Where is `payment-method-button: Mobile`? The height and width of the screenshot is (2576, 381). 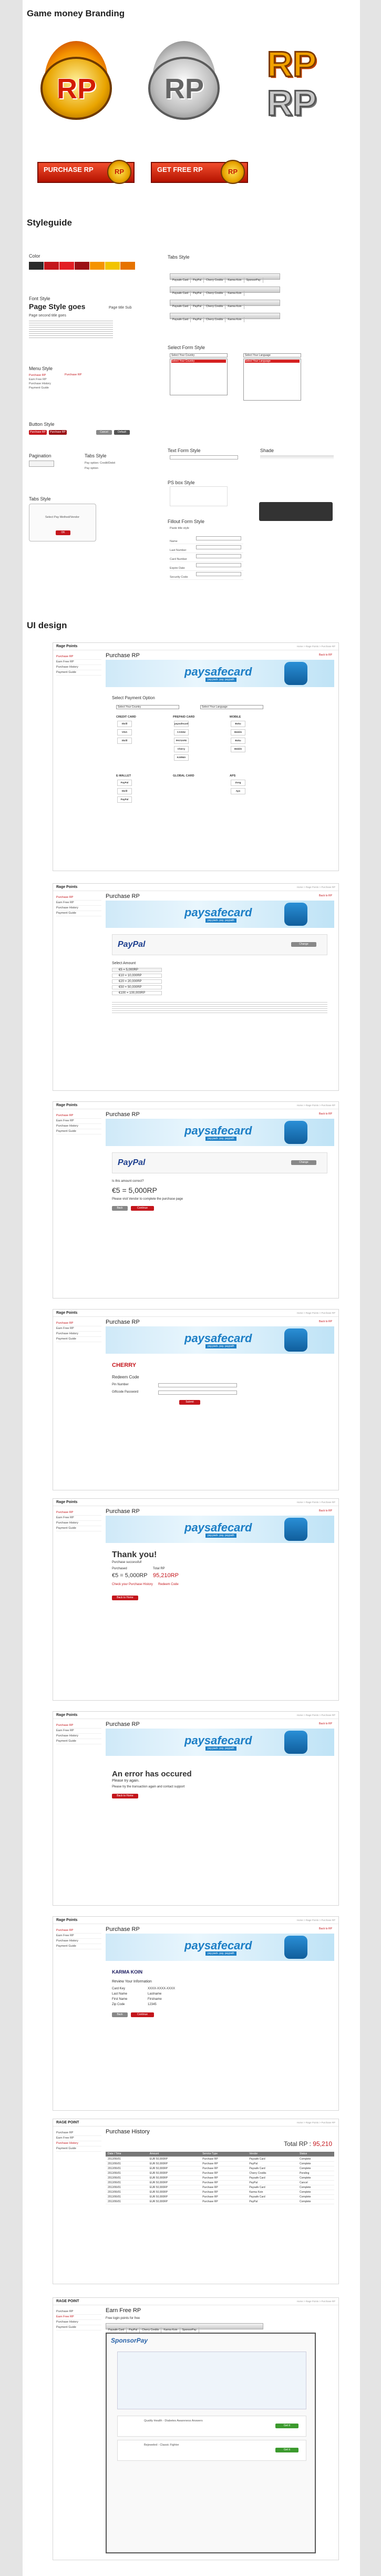
payment-method-button: Mobile is located at coordinates (238, 749).